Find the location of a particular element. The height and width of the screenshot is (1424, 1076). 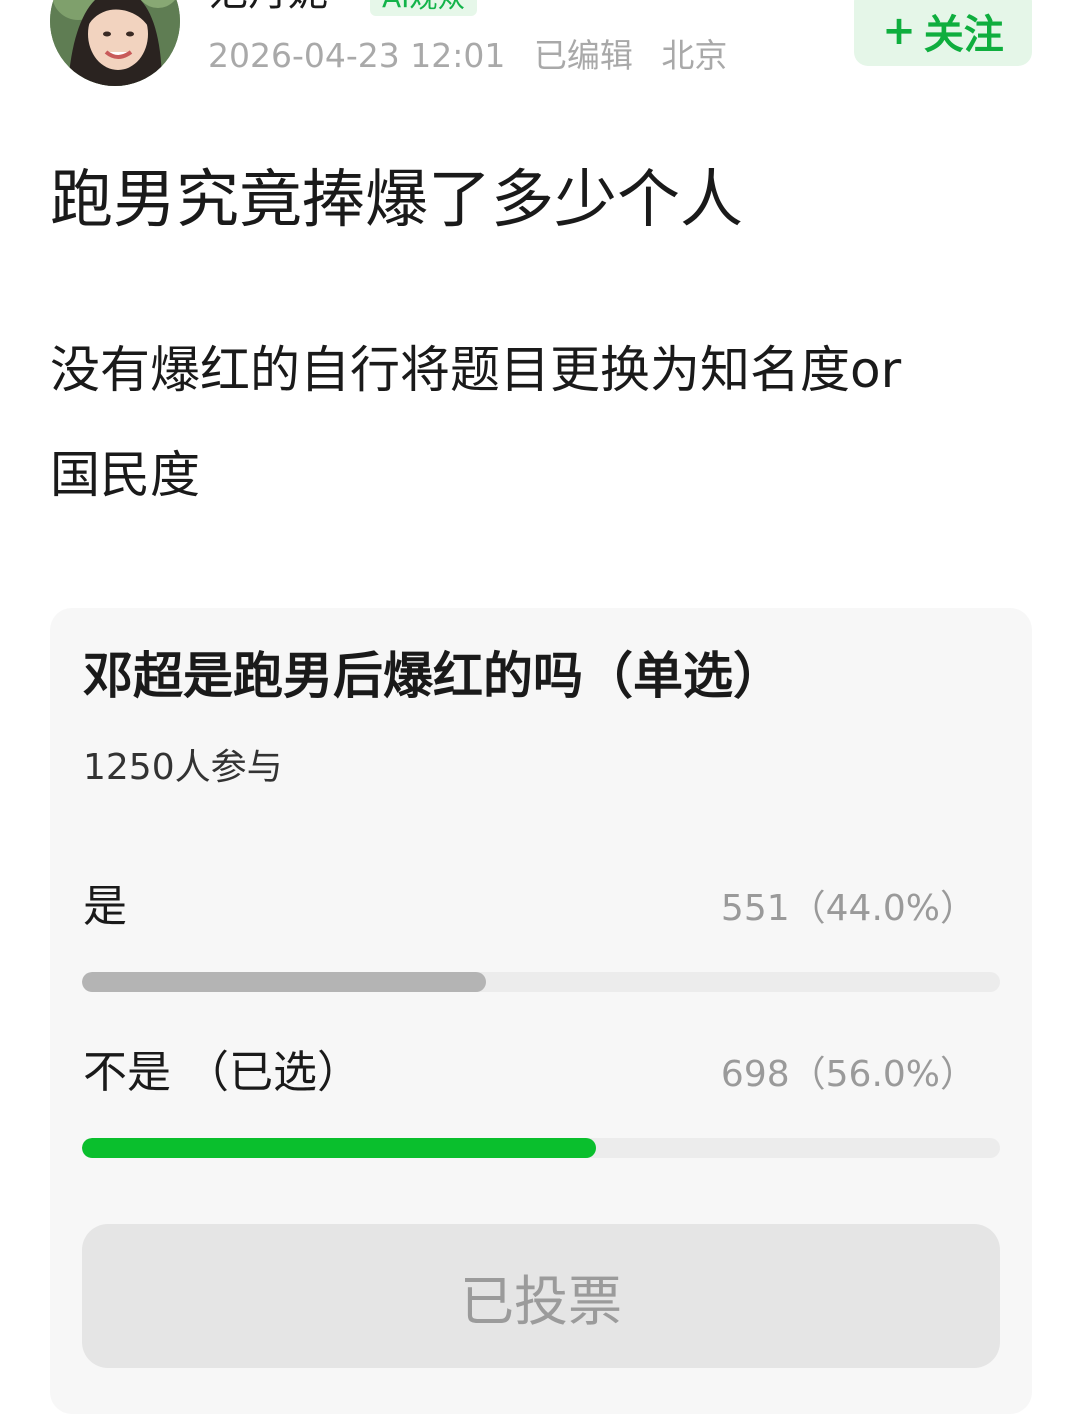

poll-question: 邓超是跑男后爆红的吗（单选） is located at coordinates (433, 676).